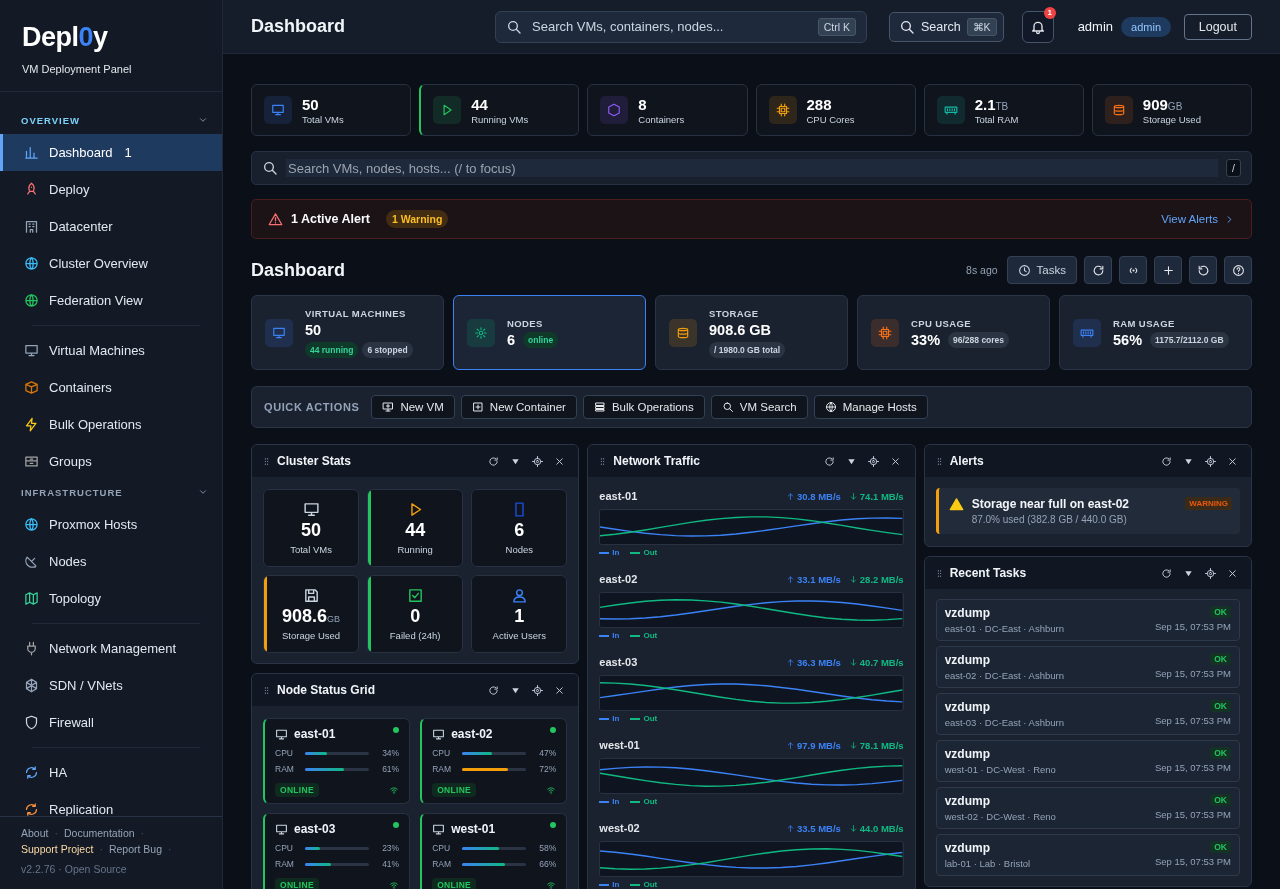  What do you see at coordinates (284, 848) in the screenshot?
I see `metric-label: CPU` at bounding box center [284, 848].